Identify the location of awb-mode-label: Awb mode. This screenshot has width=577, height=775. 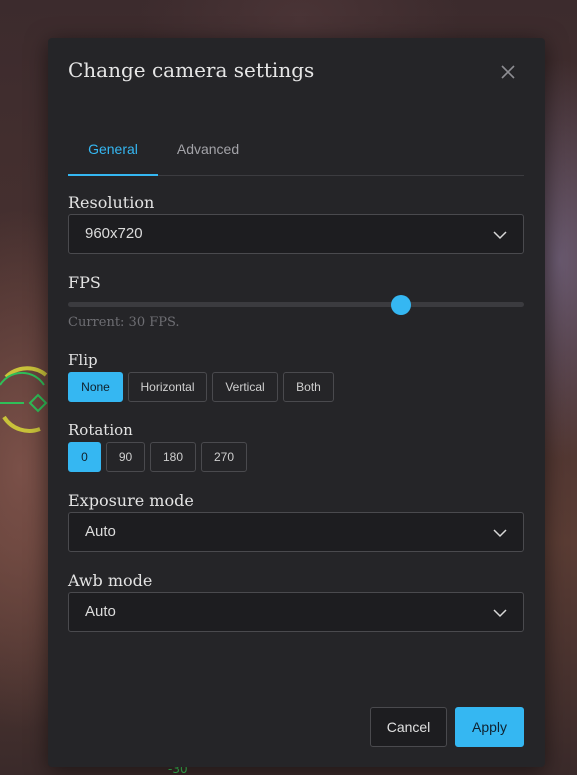
(110, 580).